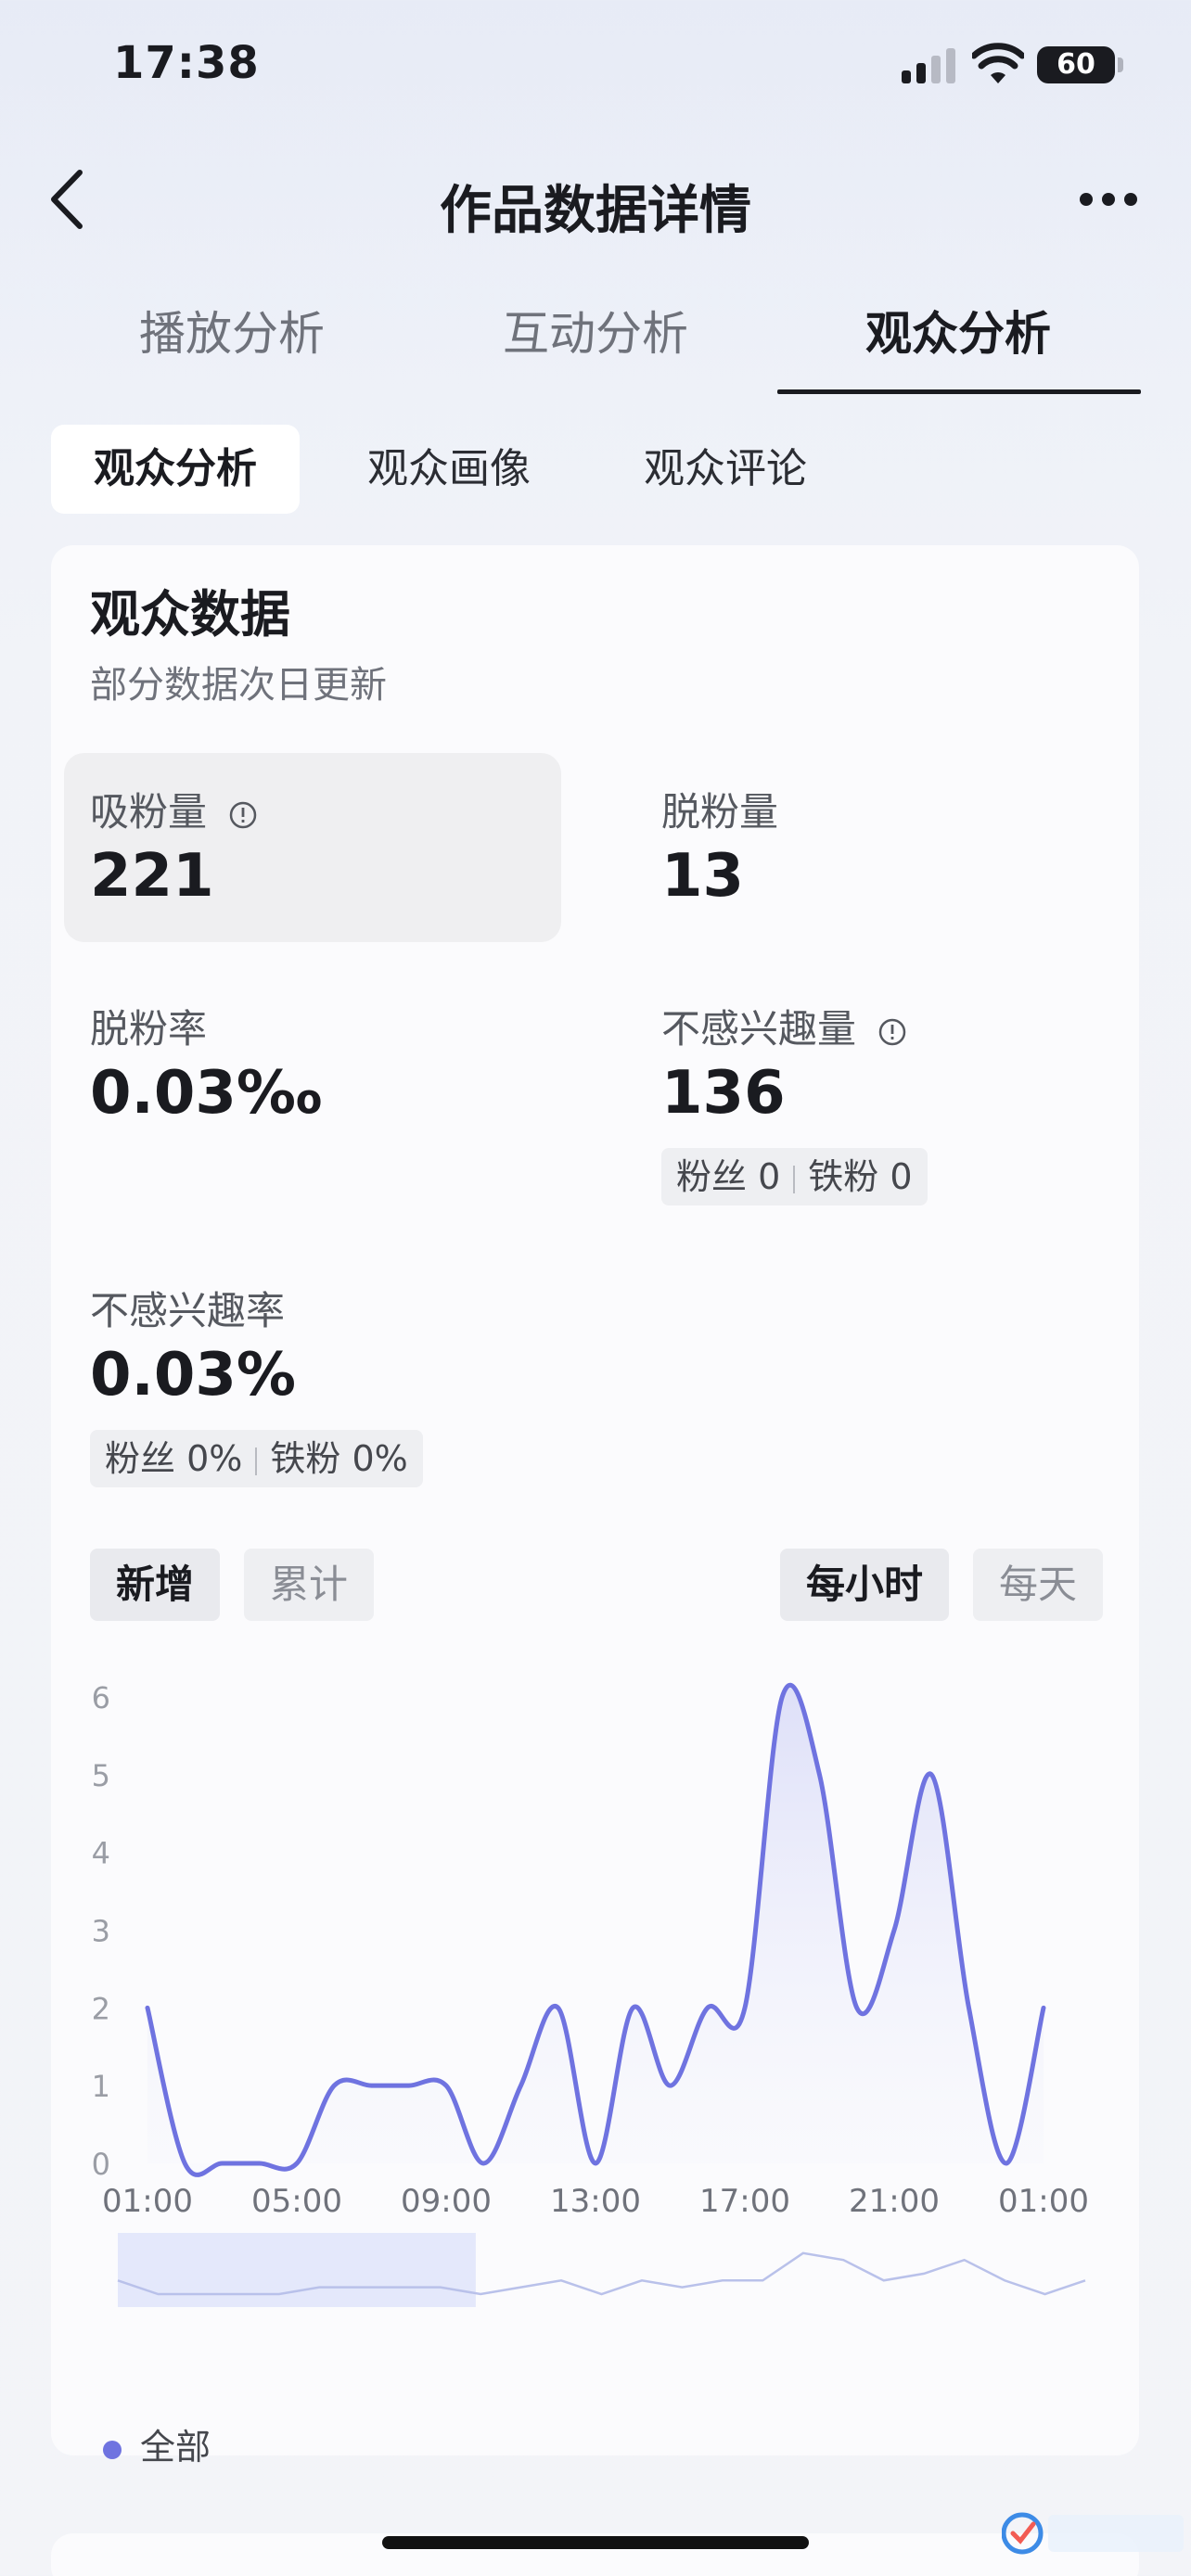  Describe the element at coordinates (720, 812) in the screenshot. I see `metric-label: 脱粉量` at that location.